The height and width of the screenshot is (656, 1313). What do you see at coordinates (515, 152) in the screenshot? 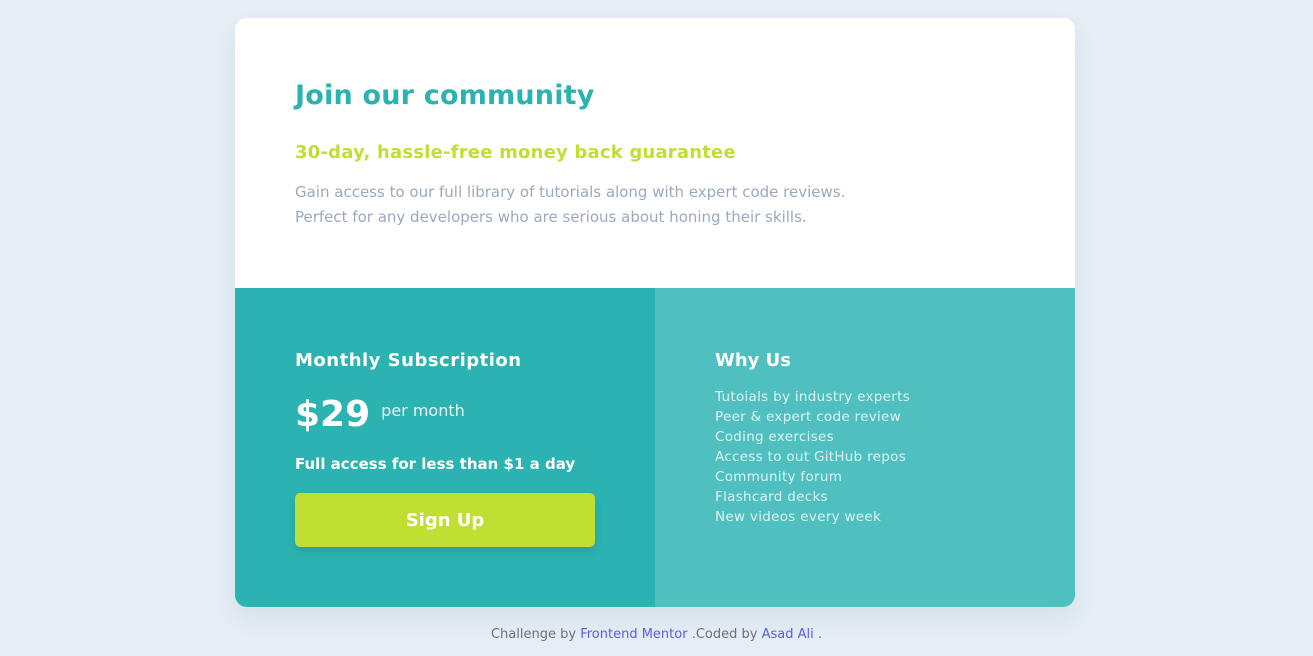
I see `guarantee-subtitle: 30-day, hassle-free money back guarantee` at bounding box center [515, 152].